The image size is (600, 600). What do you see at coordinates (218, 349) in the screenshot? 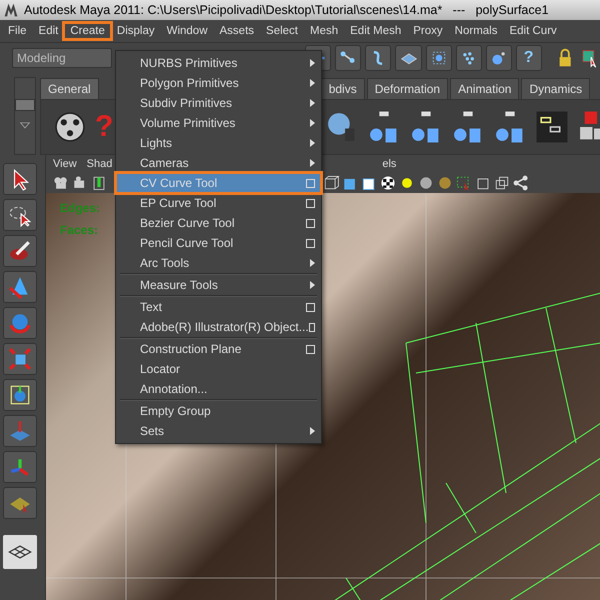
I see `menu-item: Construction Plane` at bounding box center [218, 349].